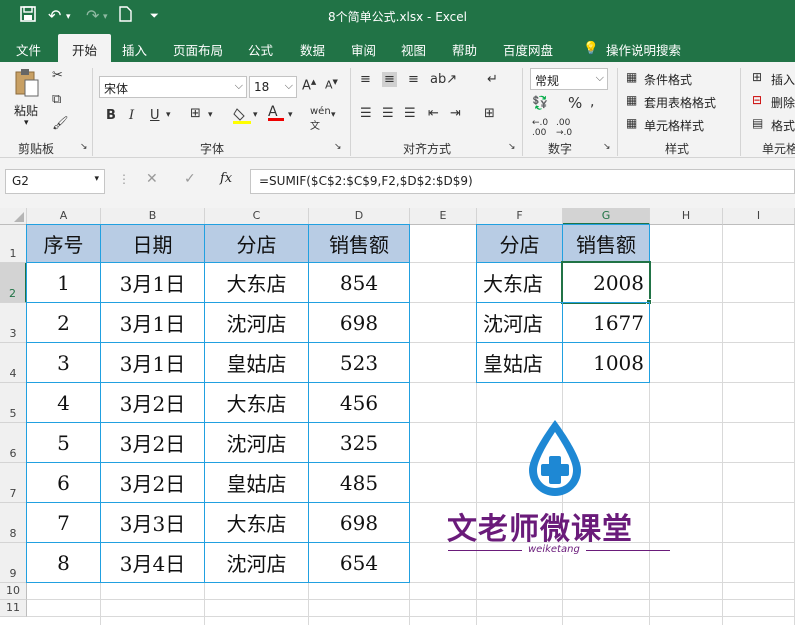 The height and width of the screenshot is (625, 795). Describe the element at coordinates (592, 102) in the screenshot. I see `comma-style-icon: ,` at that location.